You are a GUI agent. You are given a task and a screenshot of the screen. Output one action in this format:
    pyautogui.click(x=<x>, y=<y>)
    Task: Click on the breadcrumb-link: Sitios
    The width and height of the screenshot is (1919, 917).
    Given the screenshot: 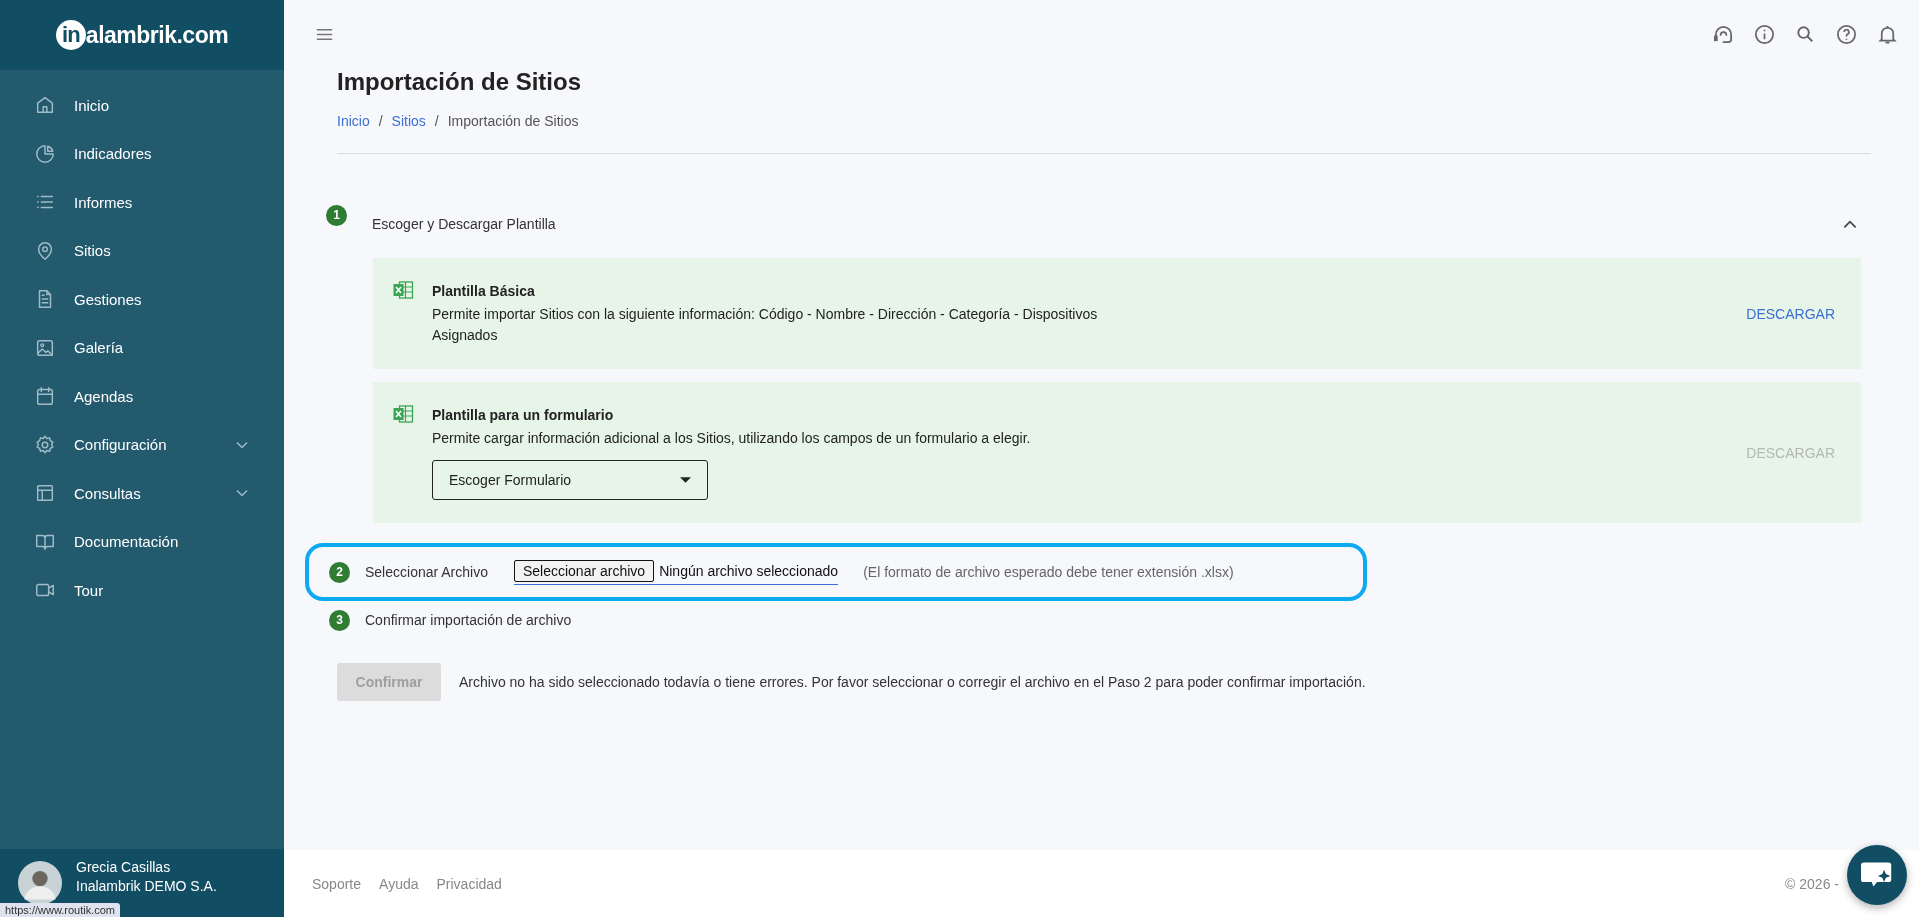 What is the action you would take?
    pyautogui.click(x=408, y=121)
    